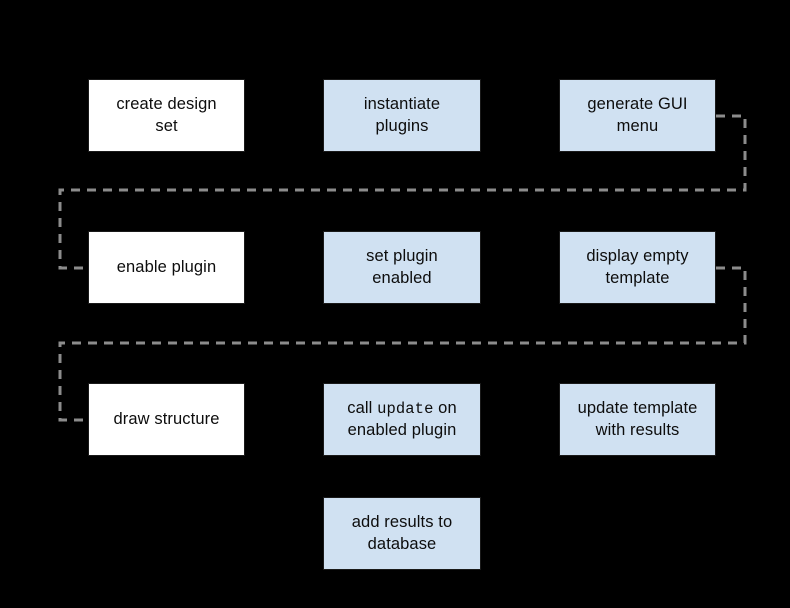  I want to click on node-label: display empty template, so click(637, 267).